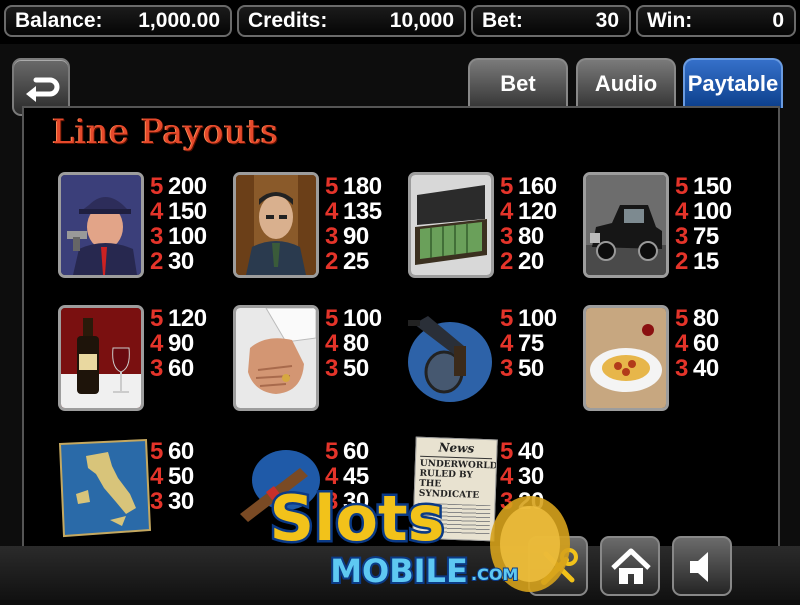 The image size is (800, 605). I want to click on home-button, so click(630, 566).